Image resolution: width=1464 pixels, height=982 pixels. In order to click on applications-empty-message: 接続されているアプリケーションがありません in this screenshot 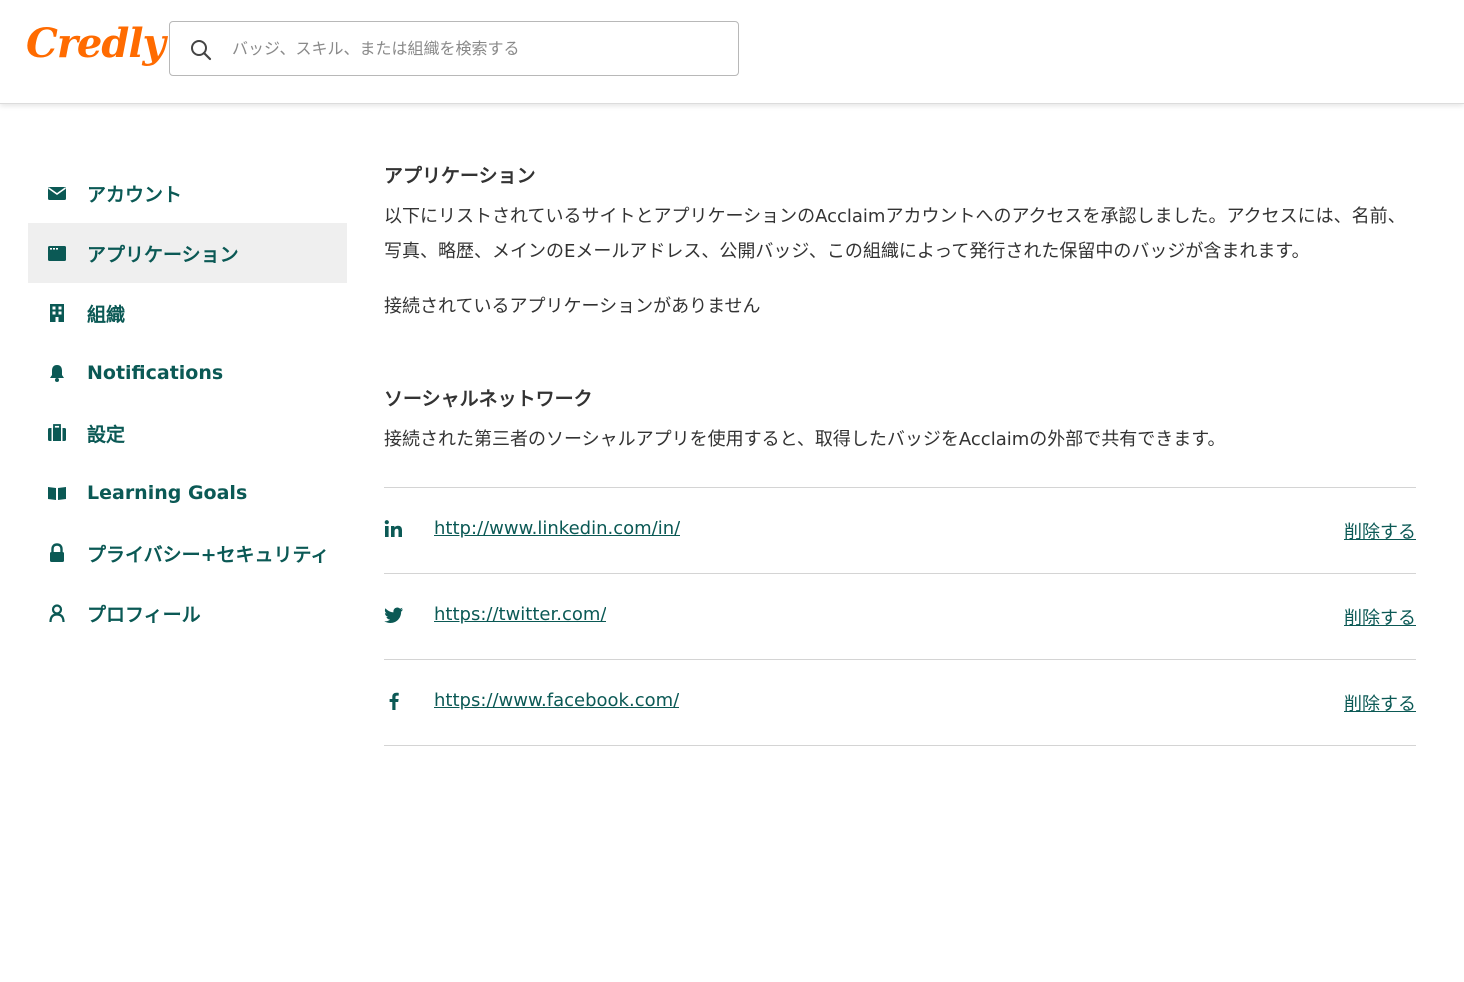, I will do `click(572, 306)`.